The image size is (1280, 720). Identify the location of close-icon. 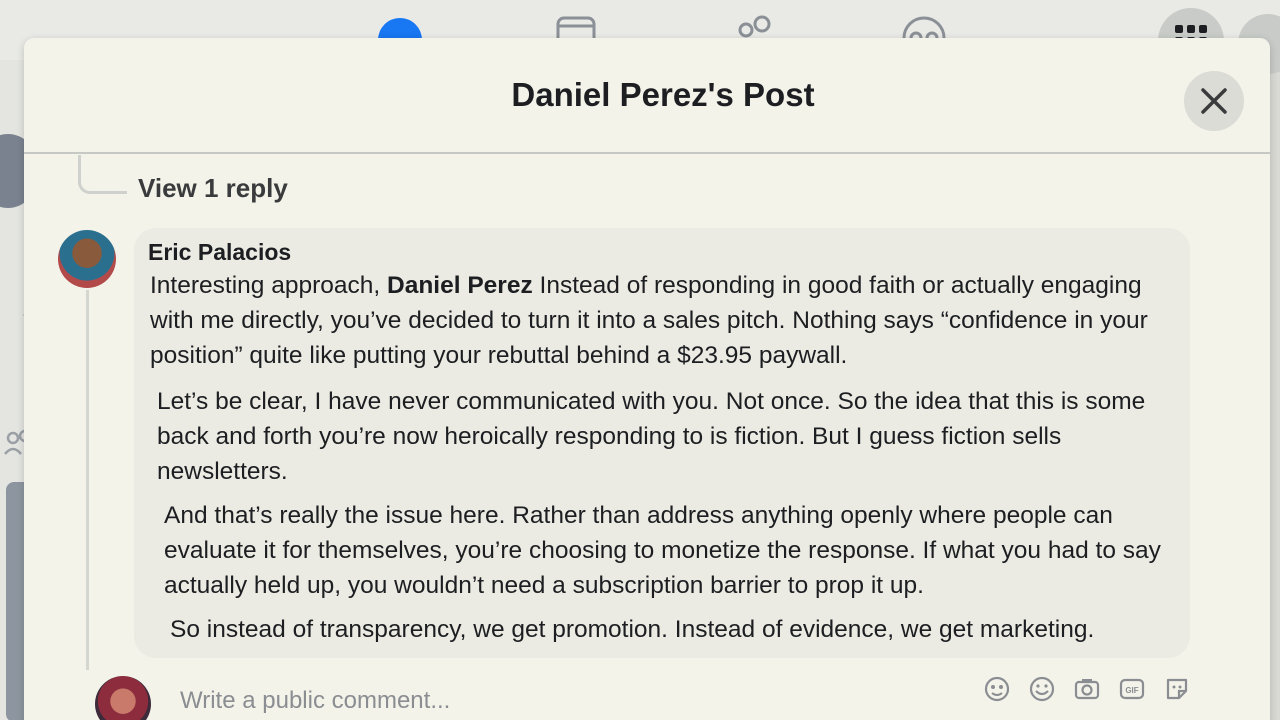
(1214, 101).